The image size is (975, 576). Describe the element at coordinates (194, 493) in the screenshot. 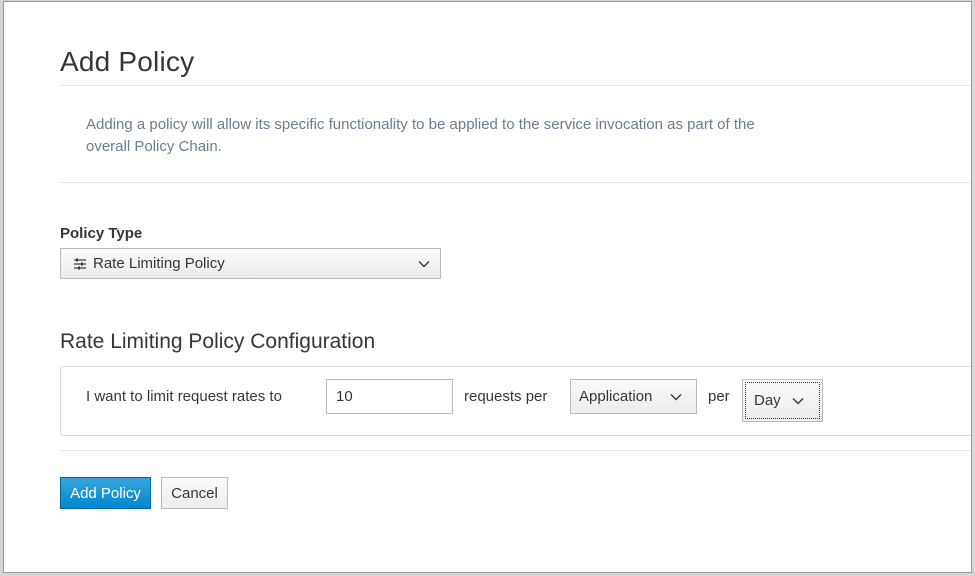

I see `cancel-button: Cancel` at that location.